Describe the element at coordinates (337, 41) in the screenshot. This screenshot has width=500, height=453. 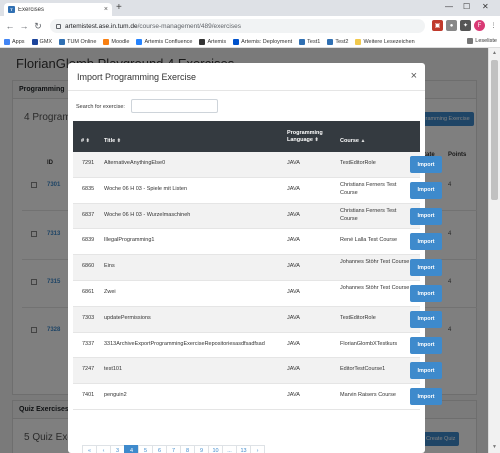
I see `bookmark-test2: Test2` at that location.